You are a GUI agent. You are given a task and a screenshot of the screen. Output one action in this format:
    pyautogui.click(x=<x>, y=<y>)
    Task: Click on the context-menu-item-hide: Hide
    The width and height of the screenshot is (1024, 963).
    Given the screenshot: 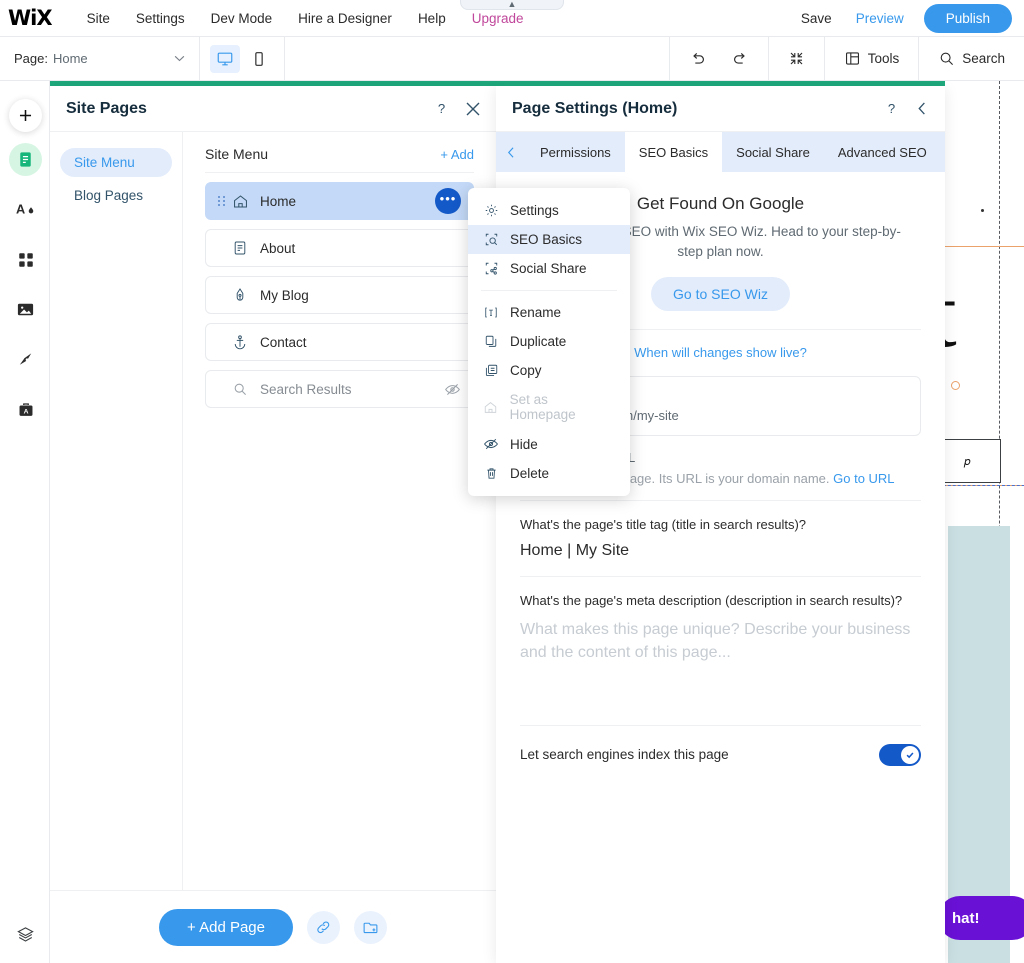 What is the action you would take?
    pyautogui.click(x=549, y=444)
    